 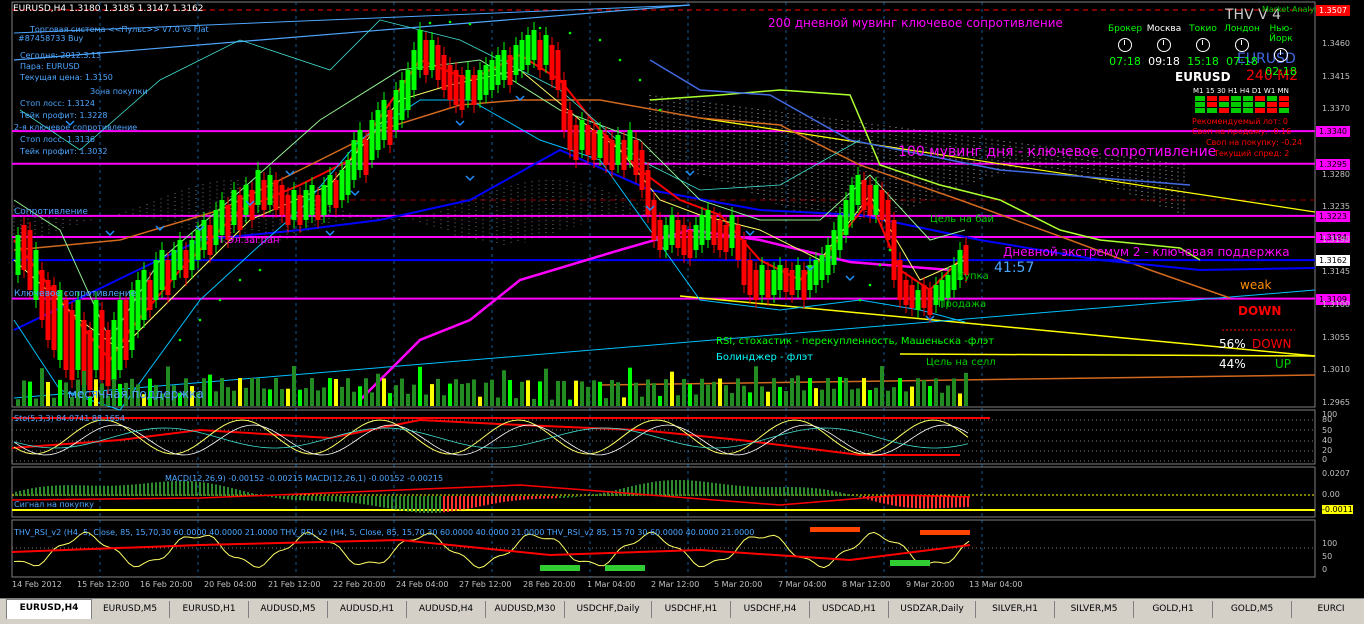 I want to click on macd-axis-1: 0.00, so click(x=1331, y=494).